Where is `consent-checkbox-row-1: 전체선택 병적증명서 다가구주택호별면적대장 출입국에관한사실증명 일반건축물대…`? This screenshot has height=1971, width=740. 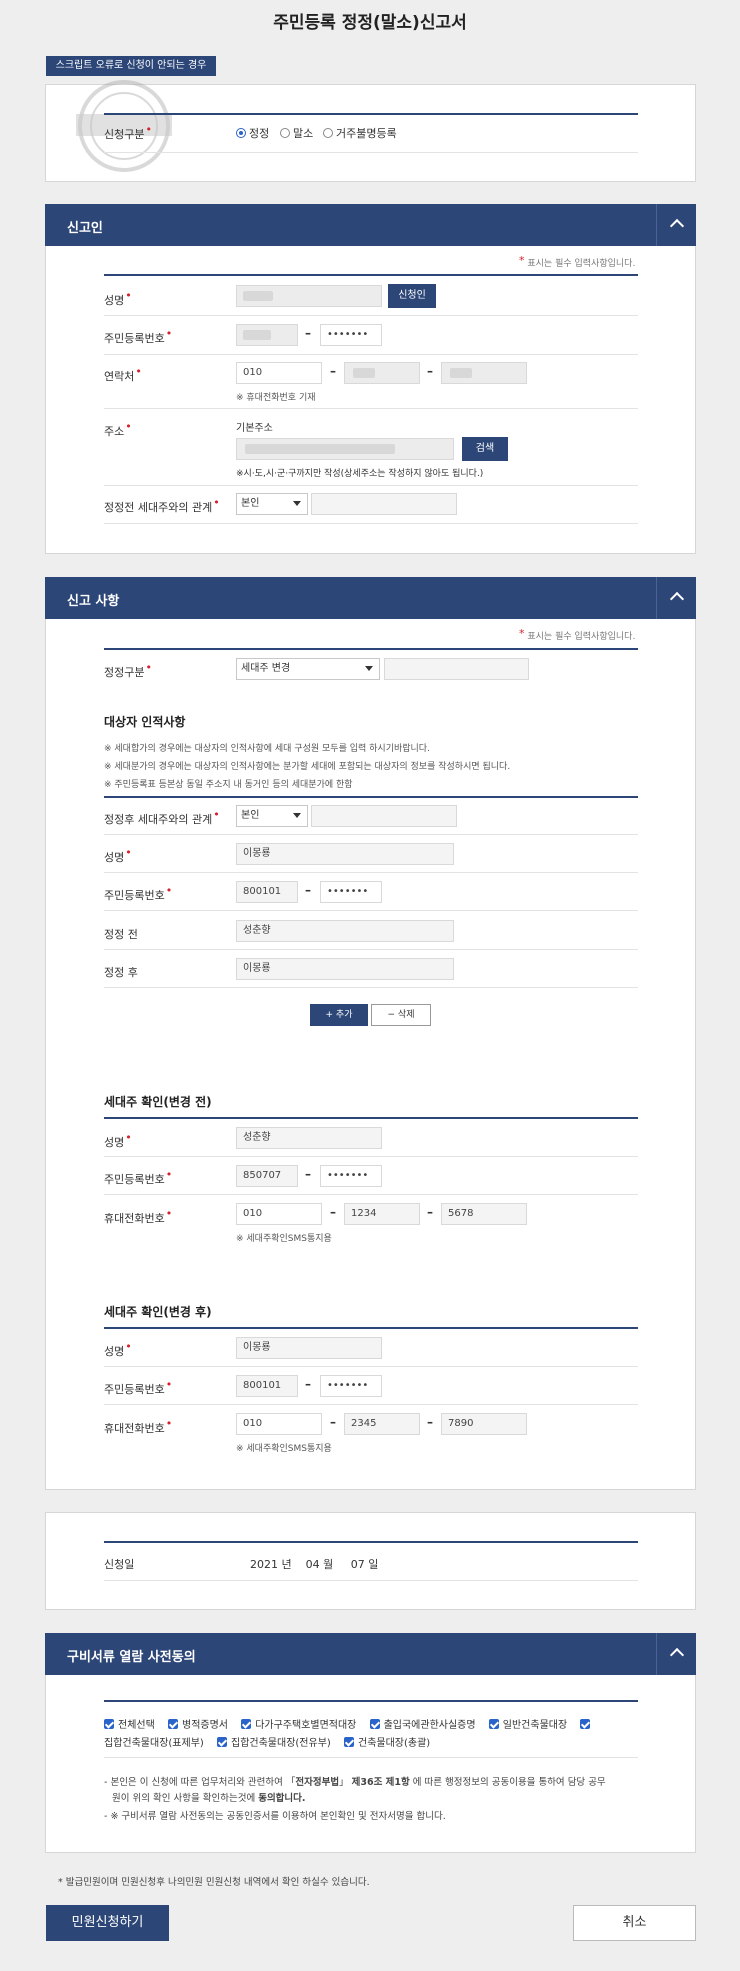
consent-checkbox-row-1: 전체선택 병적증명서 다가구주택호별면적대장 출입국에관한사실증명 일반건축물대… is located at coordinates (349, 1723).